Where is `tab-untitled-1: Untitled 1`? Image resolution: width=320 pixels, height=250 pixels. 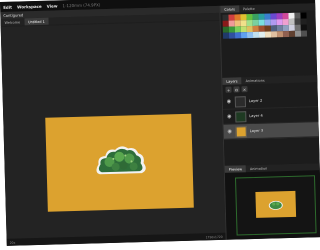 tab-untitled-1: Untitled 1 is located at coordinates (36, 21).